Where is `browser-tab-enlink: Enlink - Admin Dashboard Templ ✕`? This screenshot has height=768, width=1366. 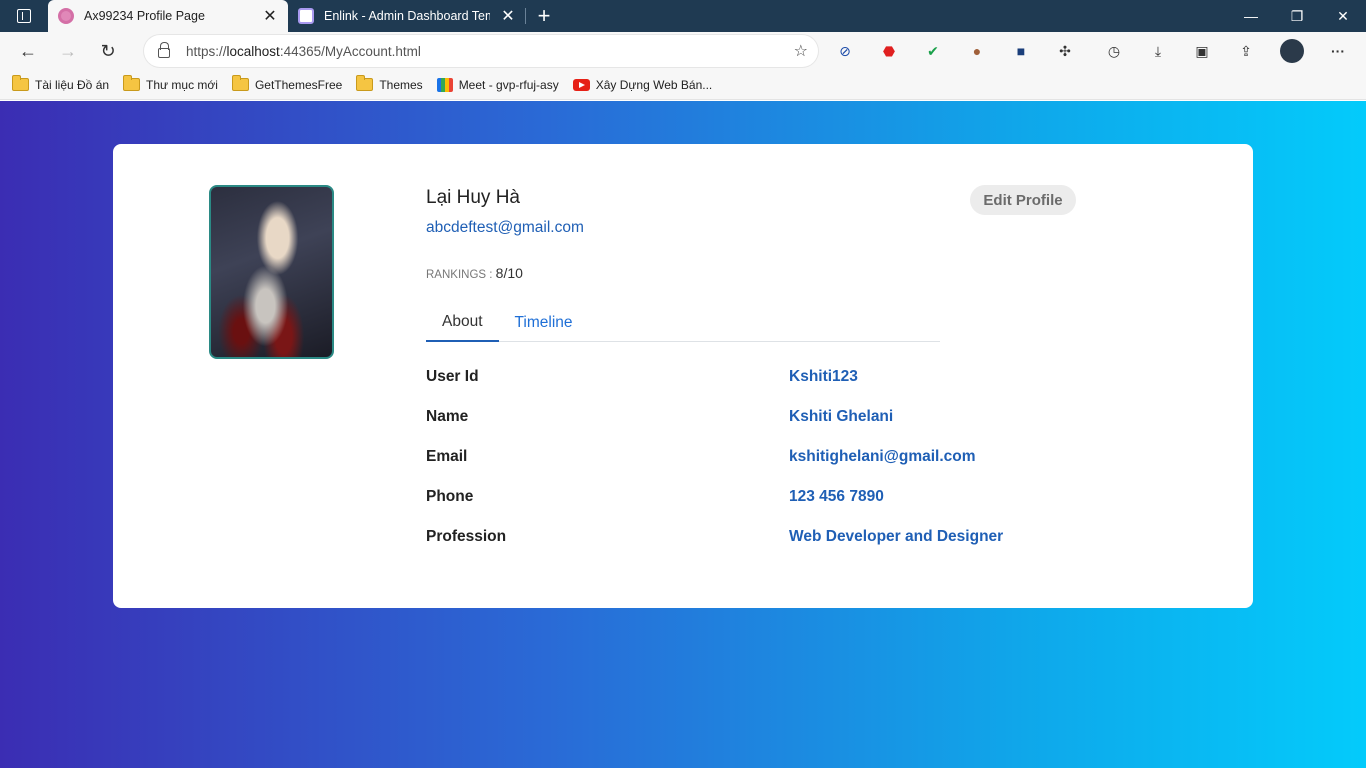
browser-tab-enlink: Enlink - Admin Dashboard Templ ✕ is located at coordinates (407, 16).